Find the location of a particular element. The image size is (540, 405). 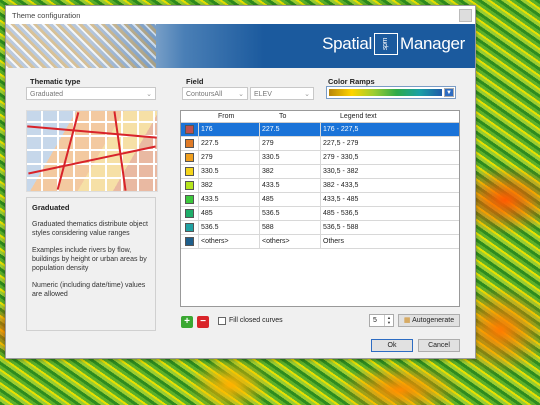

autogenerate-icon: ▦ is located at coordinates (407, 320).